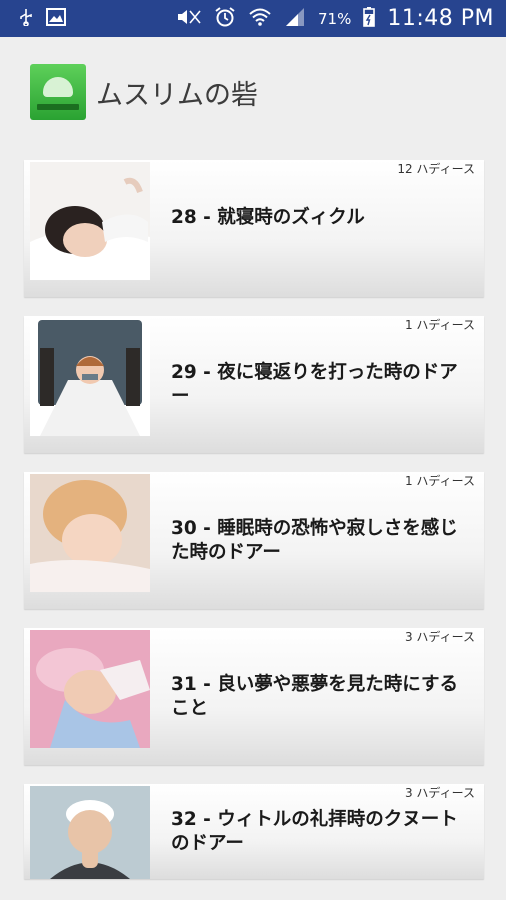  Describe the element at coordinates (90, 832) in the screenshot. I see `praying-child-image` at that location.